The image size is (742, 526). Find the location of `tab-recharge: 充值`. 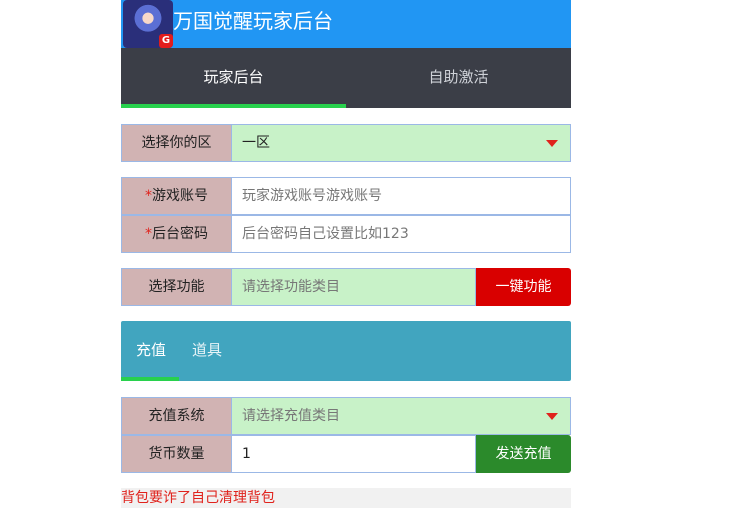

tab-recharge: 充值 is located at coordinates (151, 350).